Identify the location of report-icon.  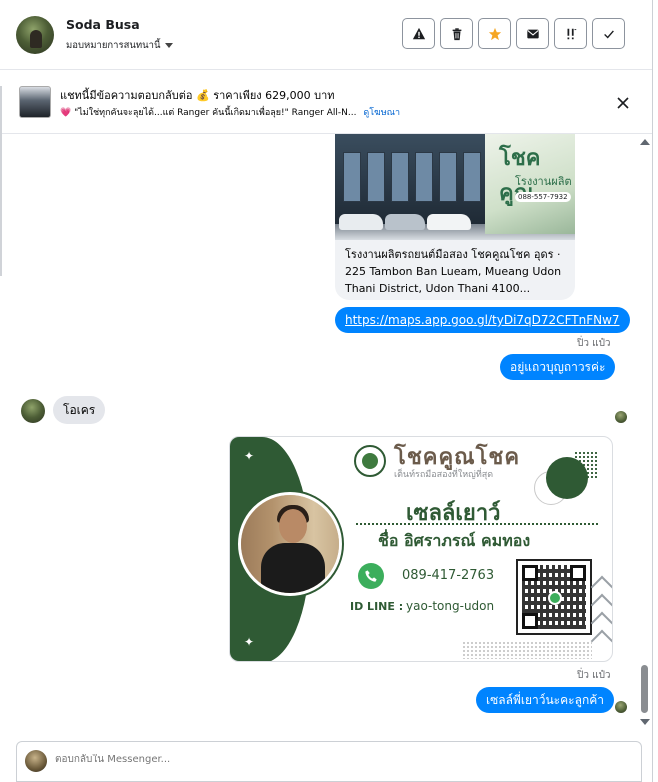
(418, 33).